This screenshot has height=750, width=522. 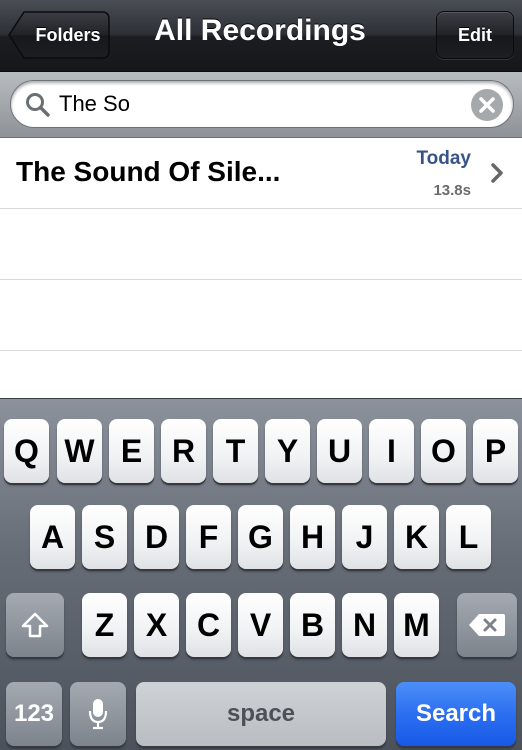 What do you see at coordinates (261, 714) in the screenshot?
I see `space-key: space` at bounding box center [261, 714].